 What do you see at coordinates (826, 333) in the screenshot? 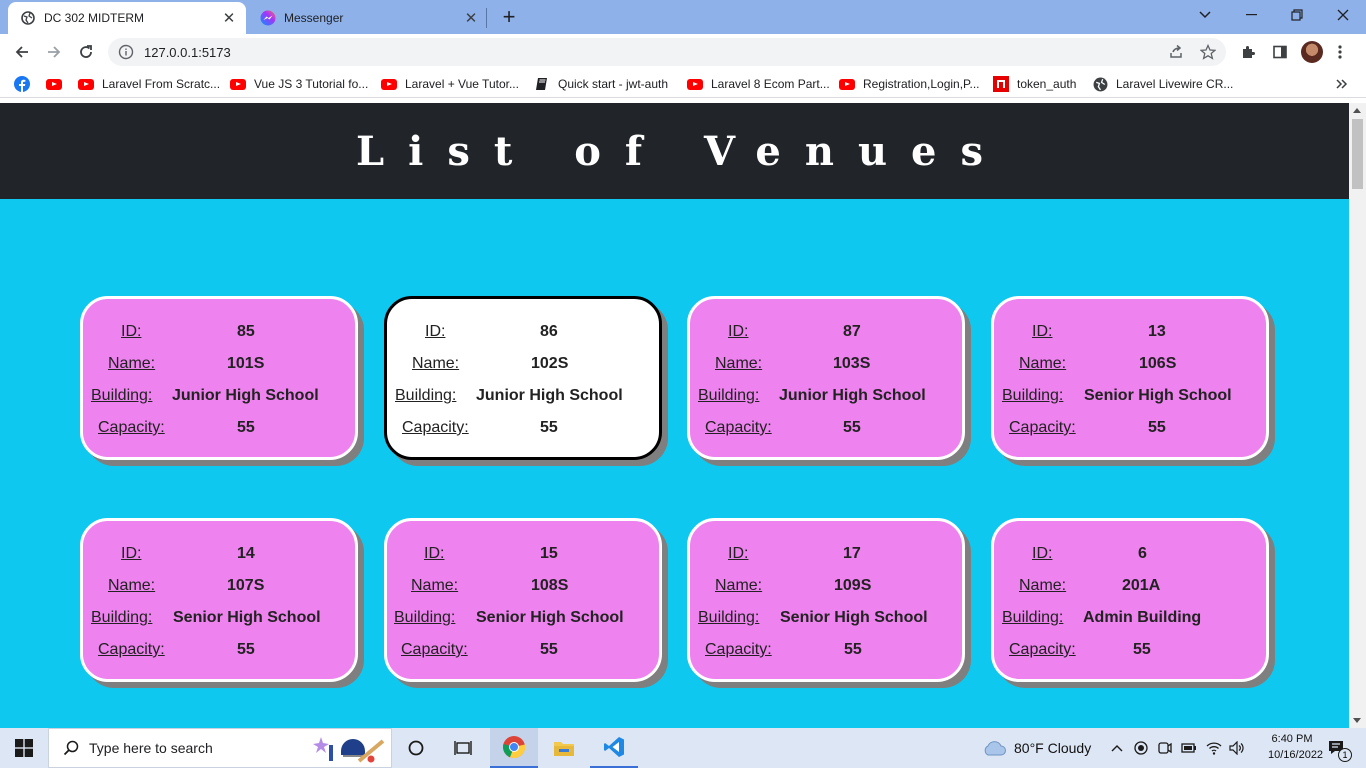
I see `venue-id-row: ID: 87` at bounding box center [826, 333].